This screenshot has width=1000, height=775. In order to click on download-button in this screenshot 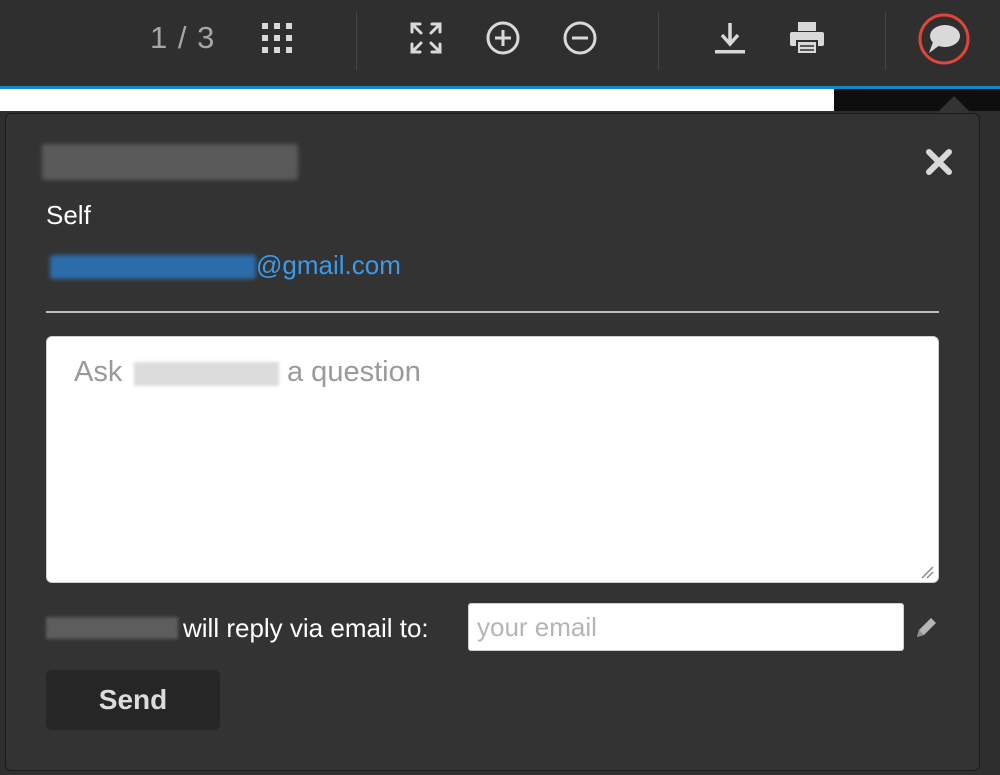, I will do `click(730, 38)`.